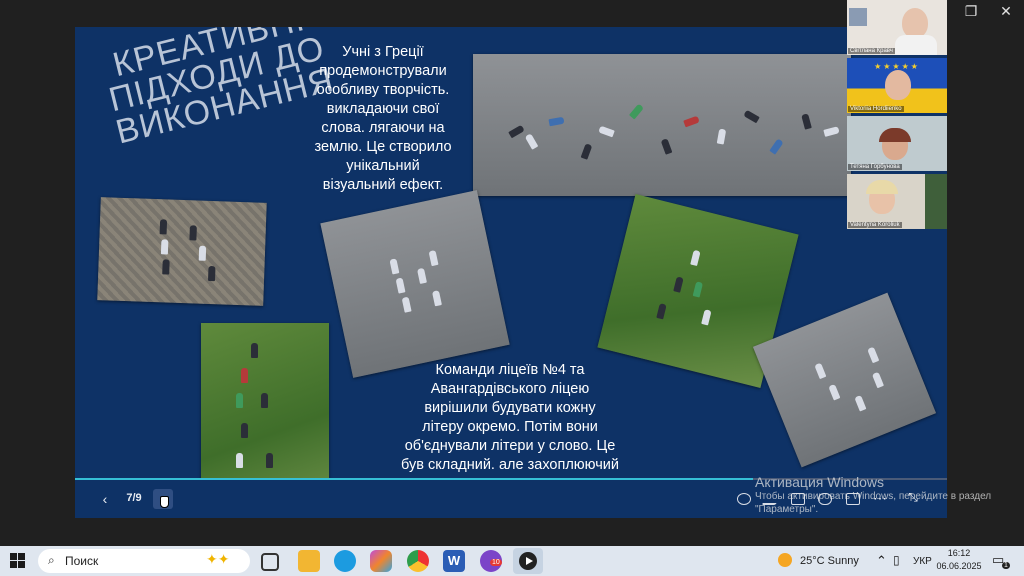  I want to click on prev-slide-button: ‹, so click(105, 499).